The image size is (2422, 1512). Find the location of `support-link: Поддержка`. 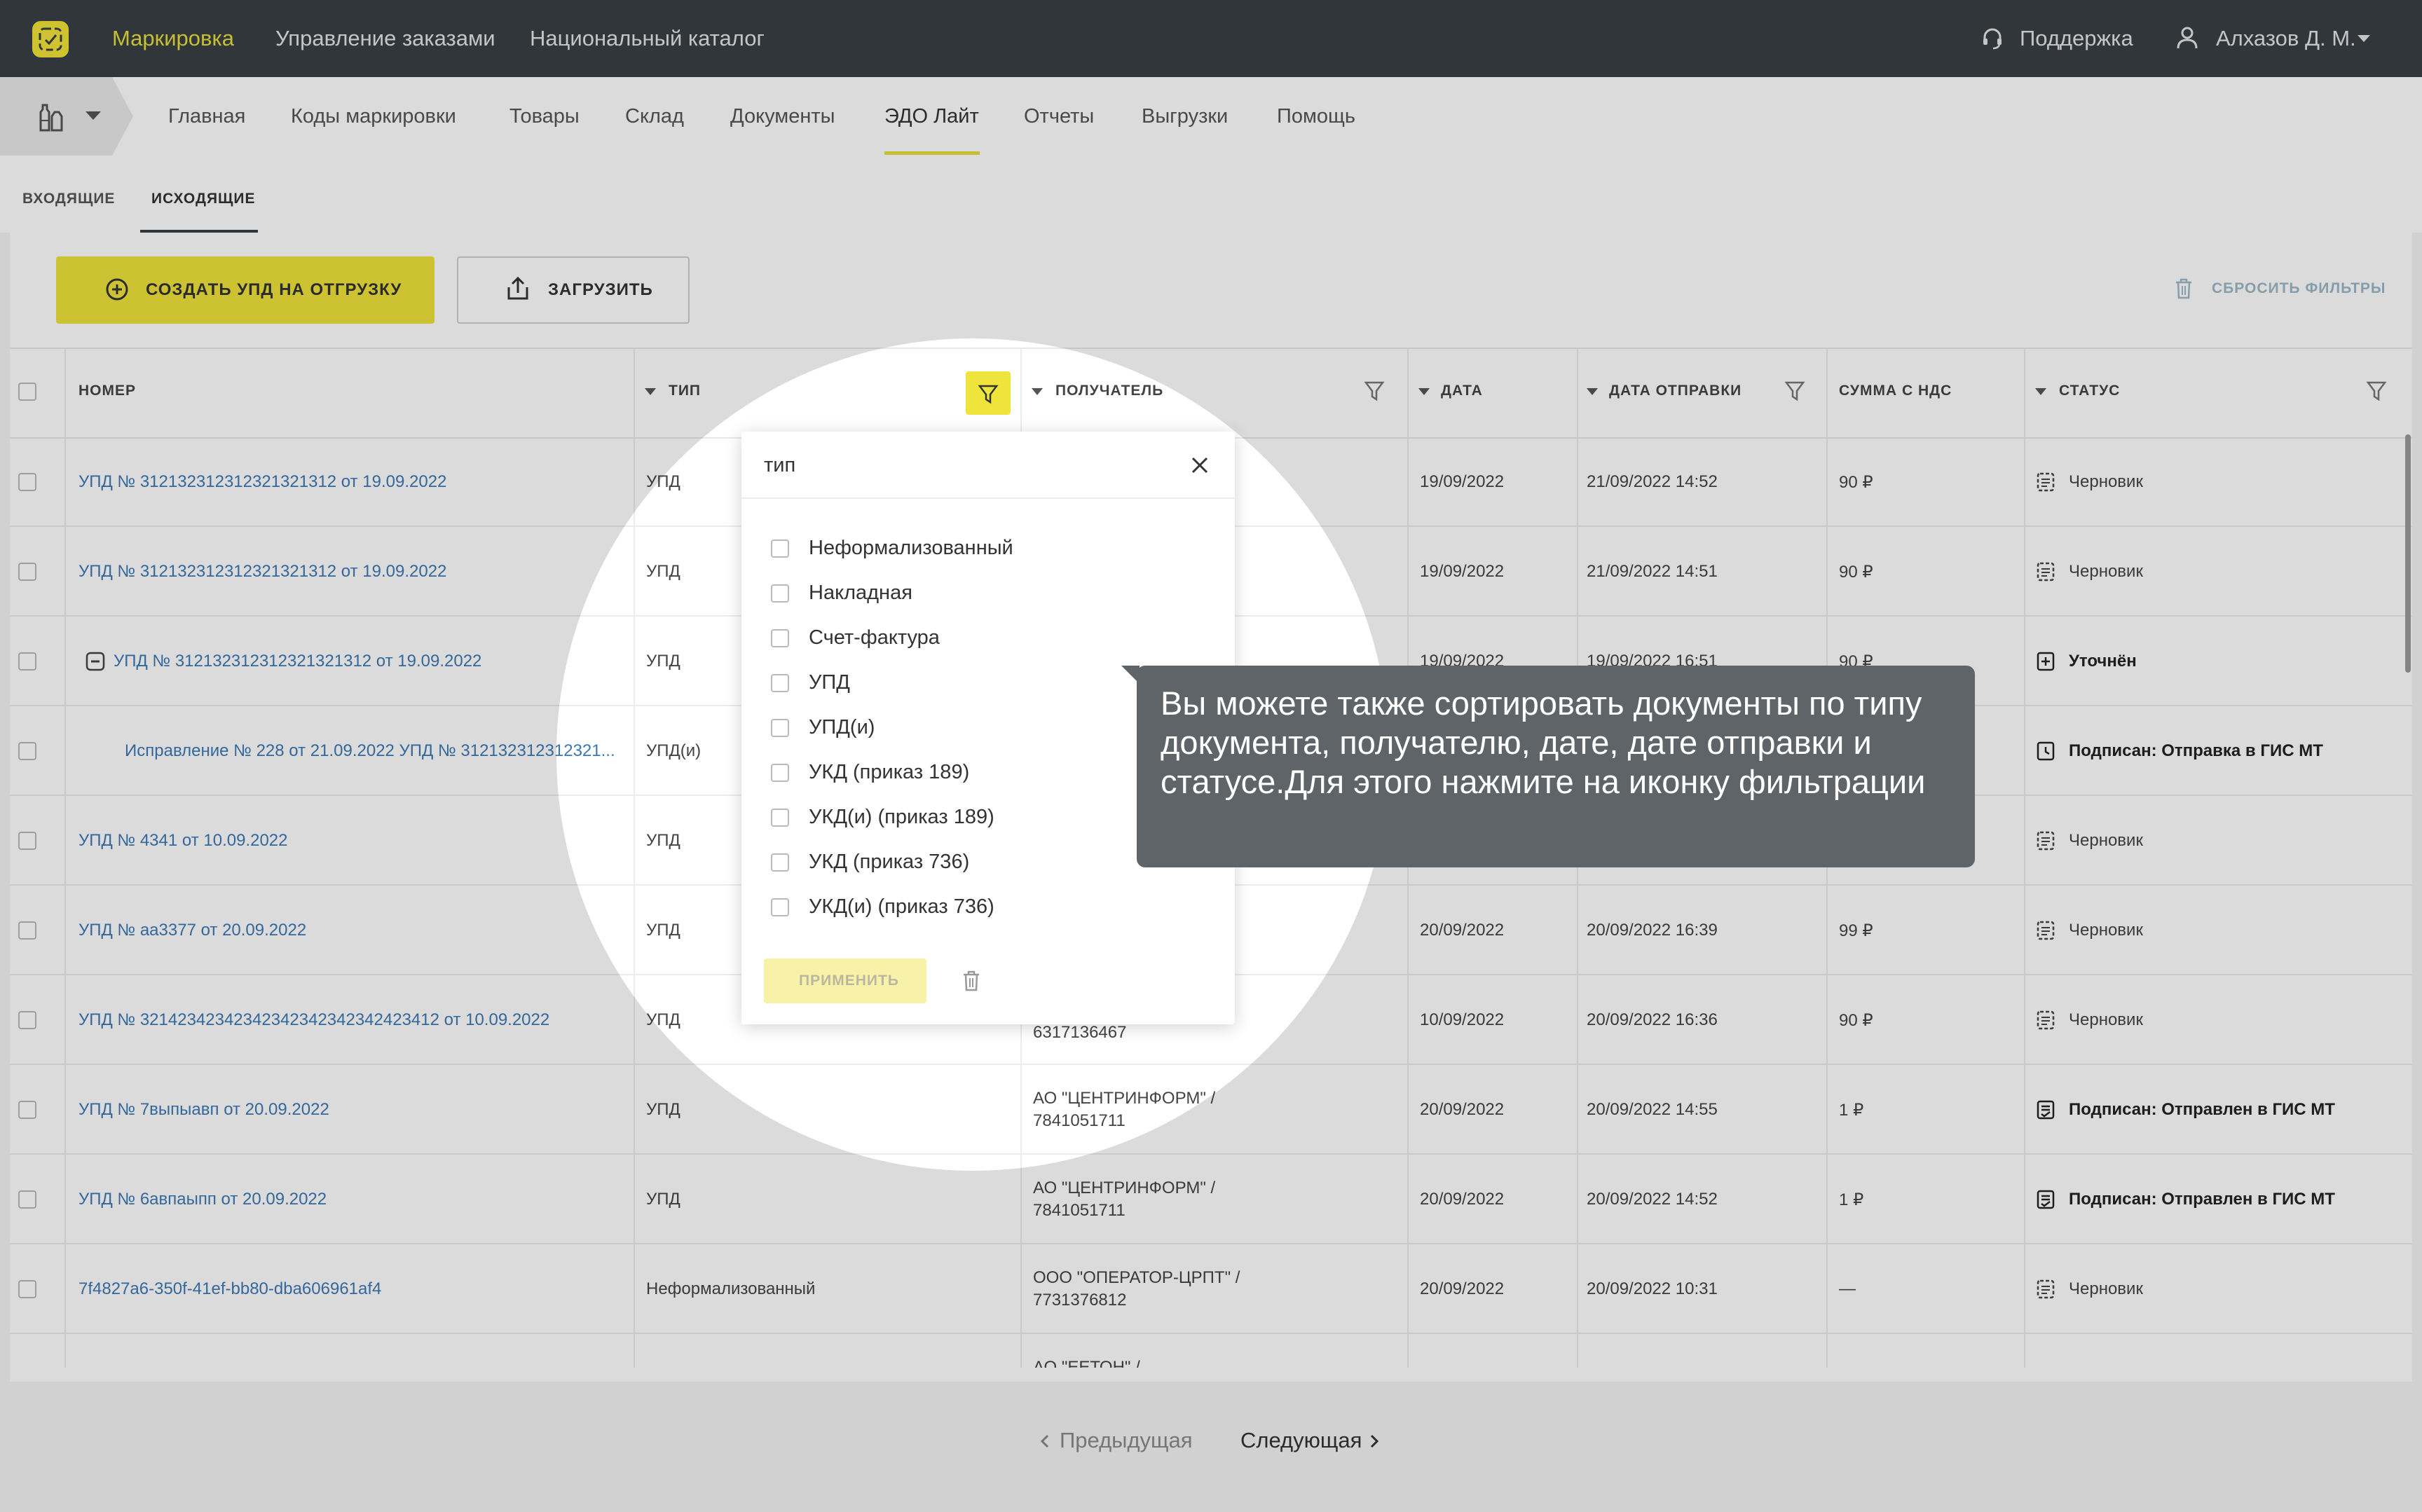

support-link: Поддержка is located at coordinates (2076, 38).